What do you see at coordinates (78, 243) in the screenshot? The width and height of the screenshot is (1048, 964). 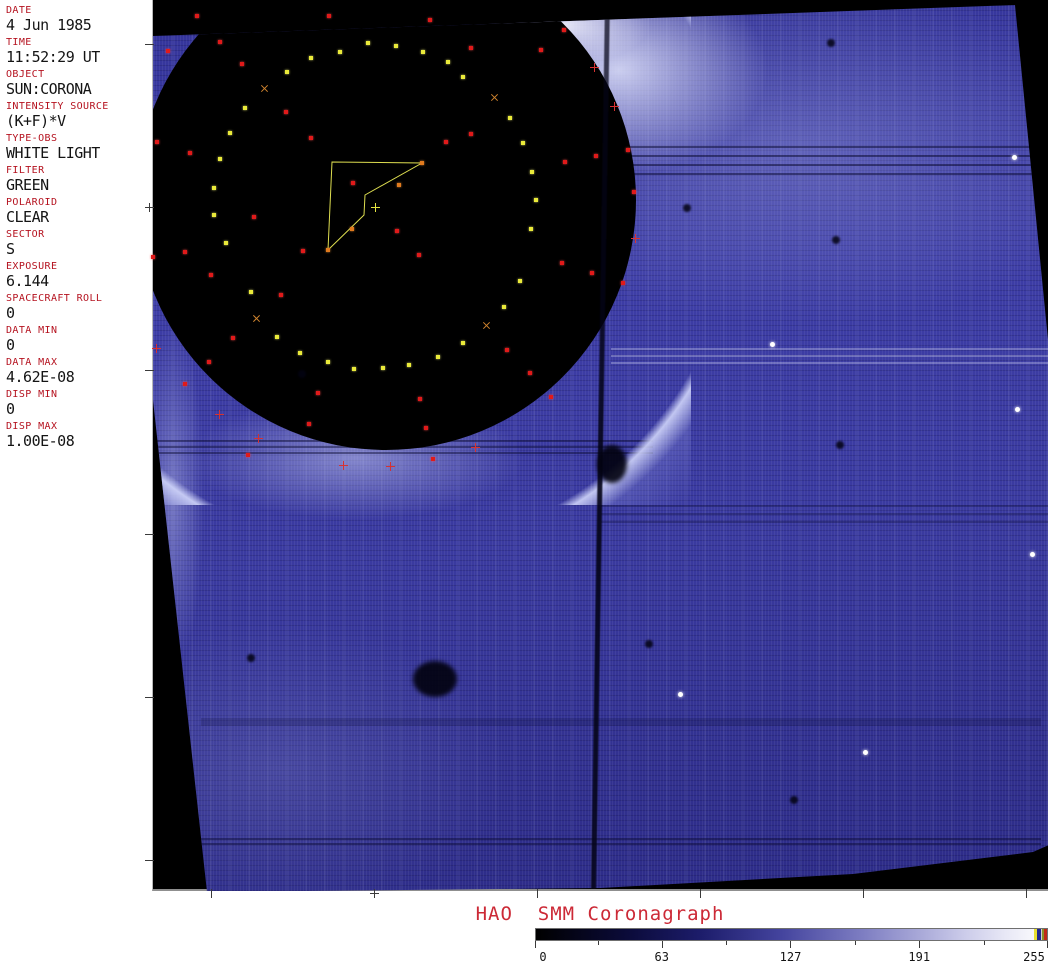 I see `meta-row: SECTOR S` at bounding box center [78, 243].